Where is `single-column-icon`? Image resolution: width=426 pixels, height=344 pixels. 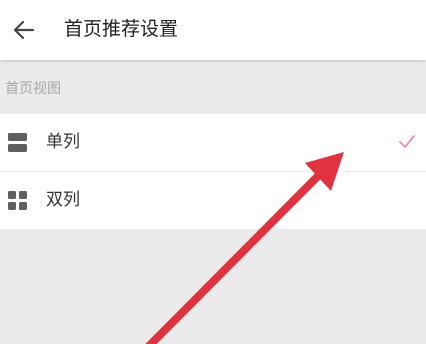 single-column-icon is located at coordinates (17, 142).